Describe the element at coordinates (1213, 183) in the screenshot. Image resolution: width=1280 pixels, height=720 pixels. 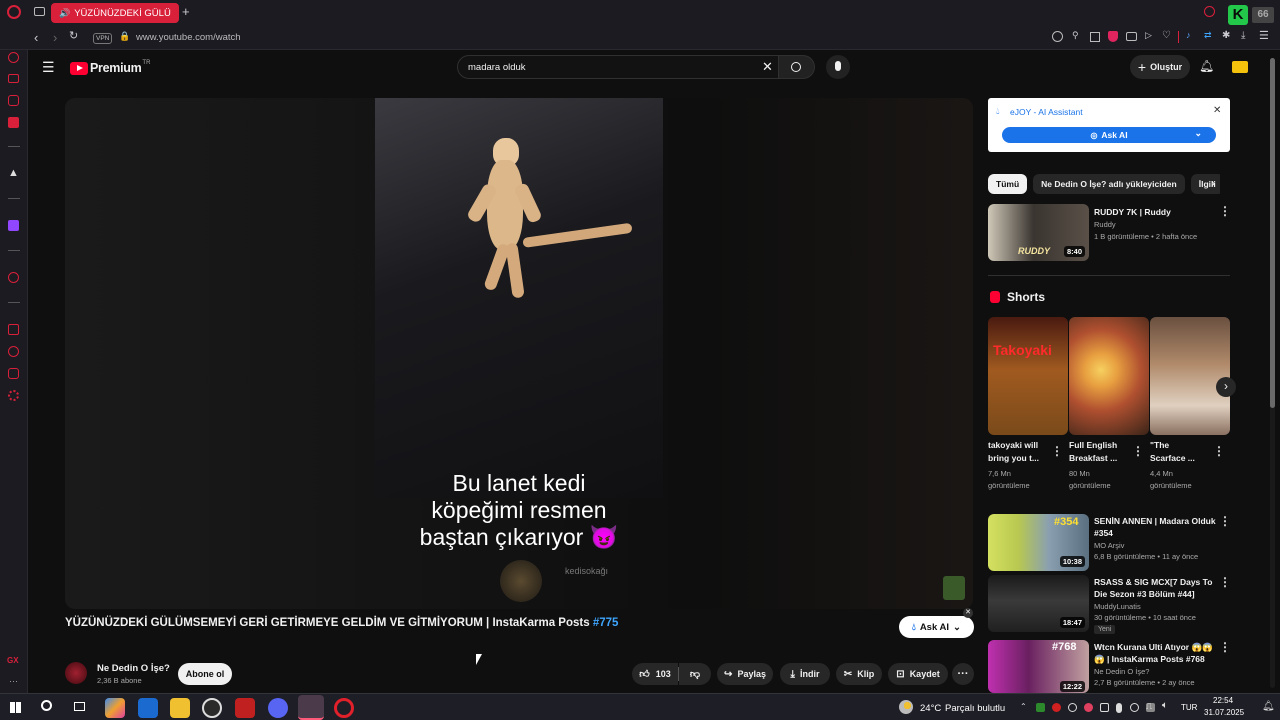
I see `chips-next-chevron-icon: ›` at that location.